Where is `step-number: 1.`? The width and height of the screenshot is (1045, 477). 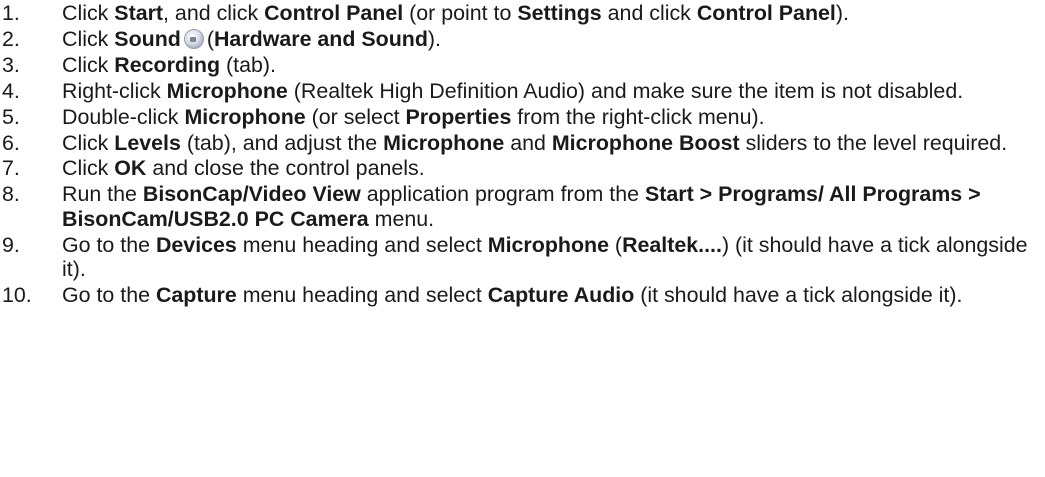 step-number: 1. is located at coordinates (11, 13).